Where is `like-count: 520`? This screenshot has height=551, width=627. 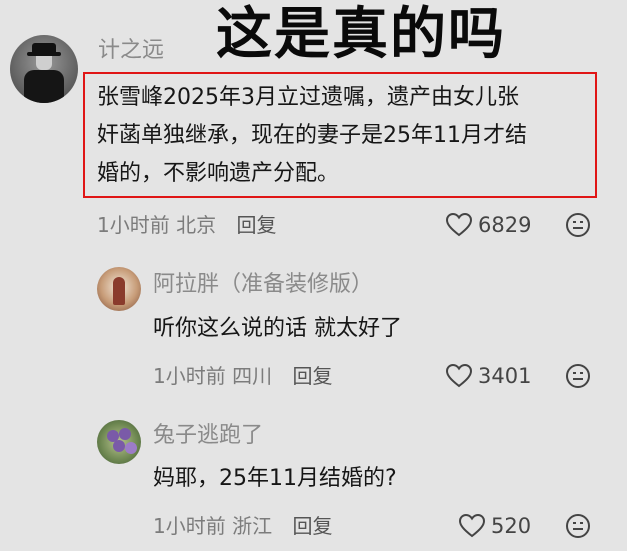 like-count: 520 is located at coordinates (511, 526).